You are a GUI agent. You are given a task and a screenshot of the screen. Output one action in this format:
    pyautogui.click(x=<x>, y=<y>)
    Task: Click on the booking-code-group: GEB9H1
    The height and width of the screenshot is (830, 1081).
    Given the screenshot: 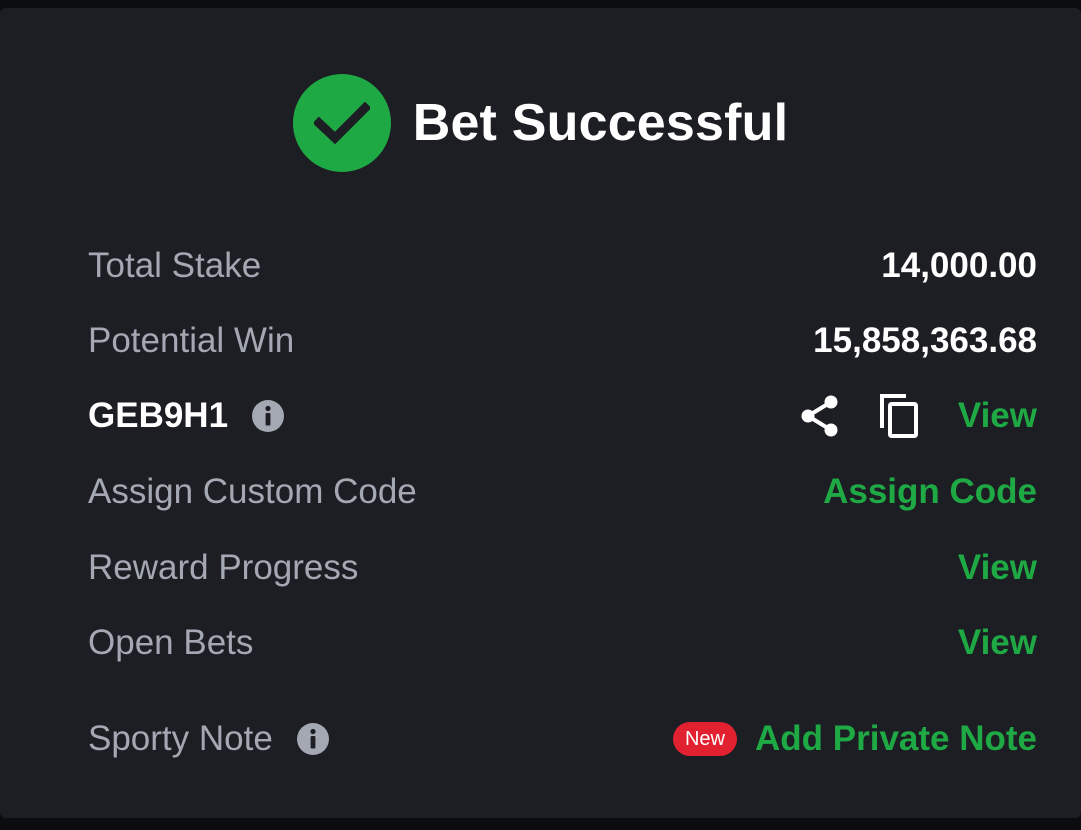 What is the action you would take?
    pyautogui.click(x=186, y=416)
    